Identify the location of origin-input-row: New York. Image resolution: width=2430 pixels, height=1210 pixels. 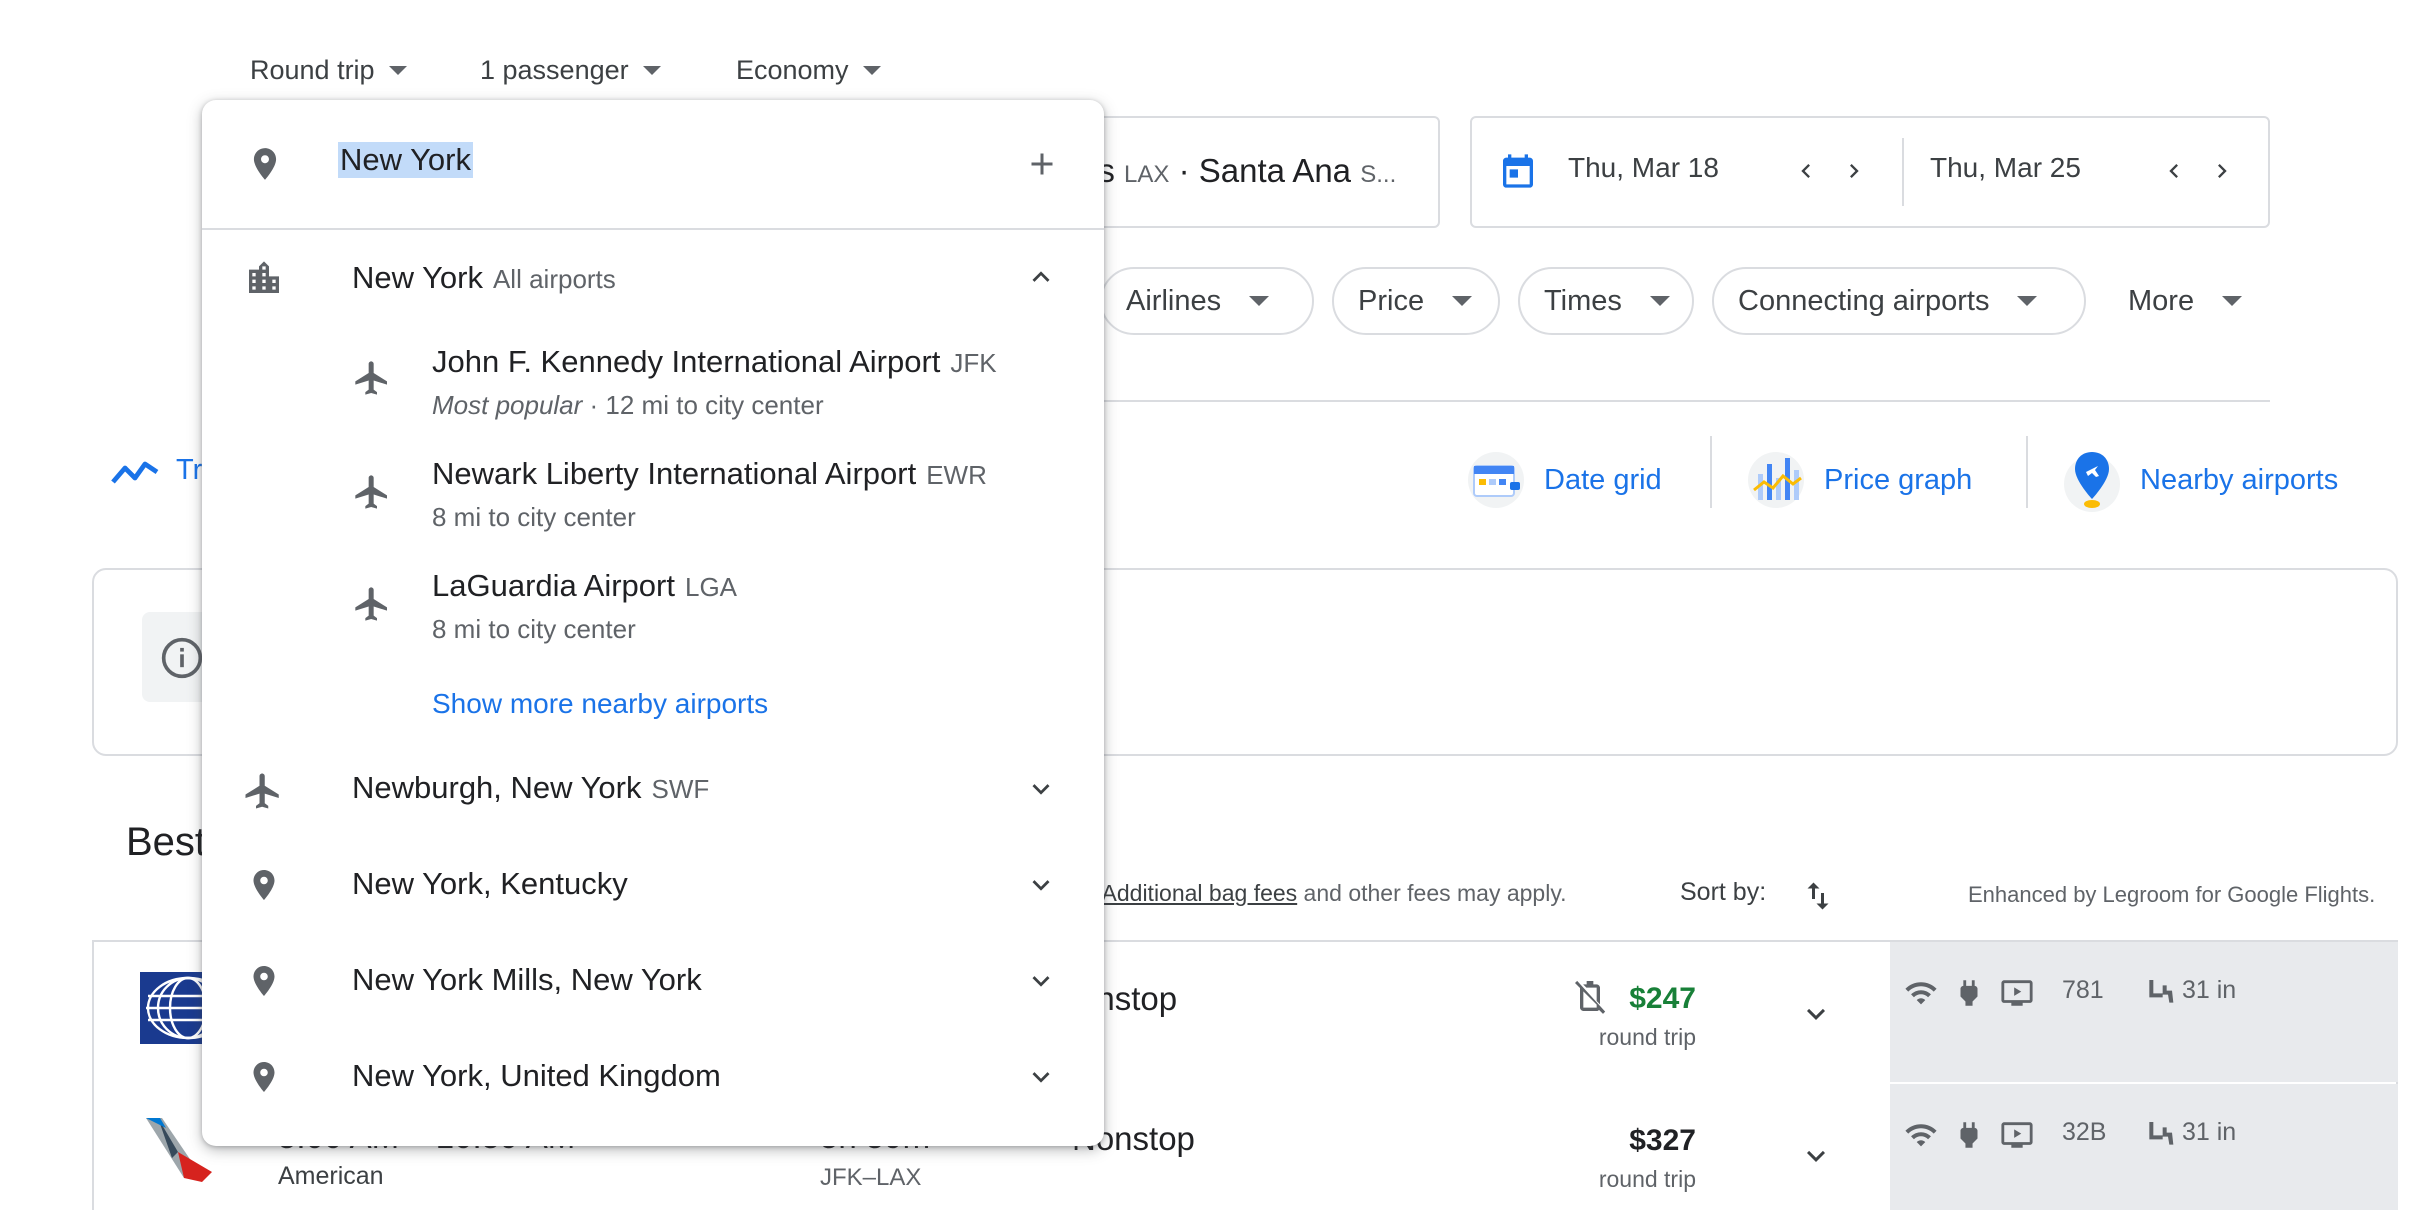
(653, 165).